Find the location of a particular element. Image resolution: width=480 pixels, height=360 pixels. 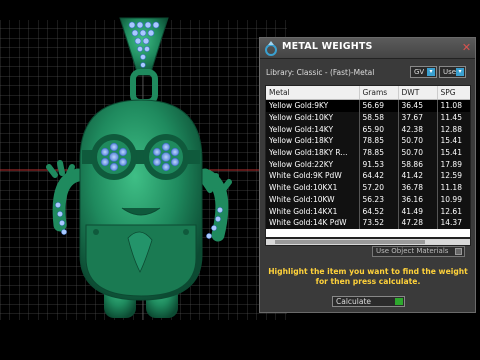

table-row: Yellow Gold:22KY 91.53 58.86 17.89 is located at coordinates (368, 164).